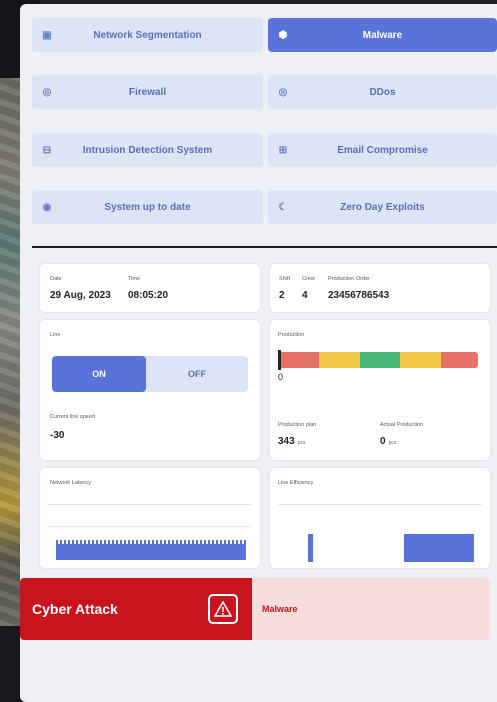  What do you see at coordinates (371, 609) in the screenshot?
I see `alert-threat-panel: Malware` at bounding box center [371, 609].